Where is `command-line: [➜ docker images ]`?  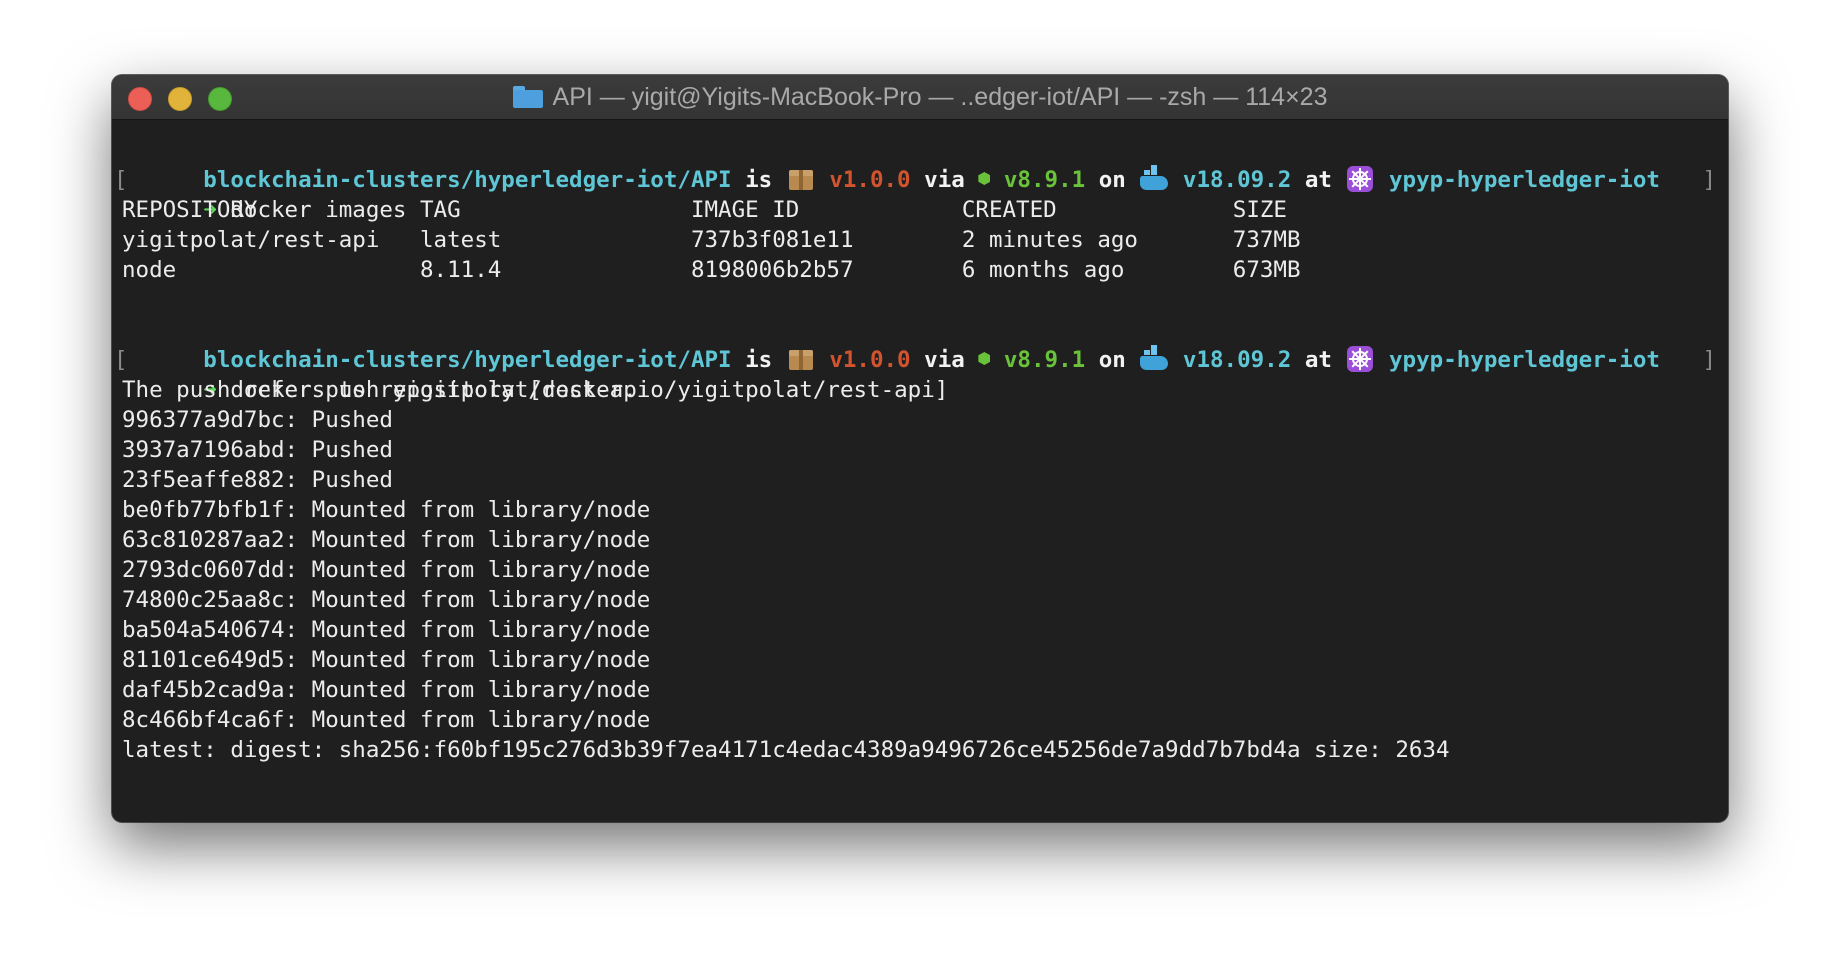 command-line: [➜ docker images ] is located at coordinates (916, 194).